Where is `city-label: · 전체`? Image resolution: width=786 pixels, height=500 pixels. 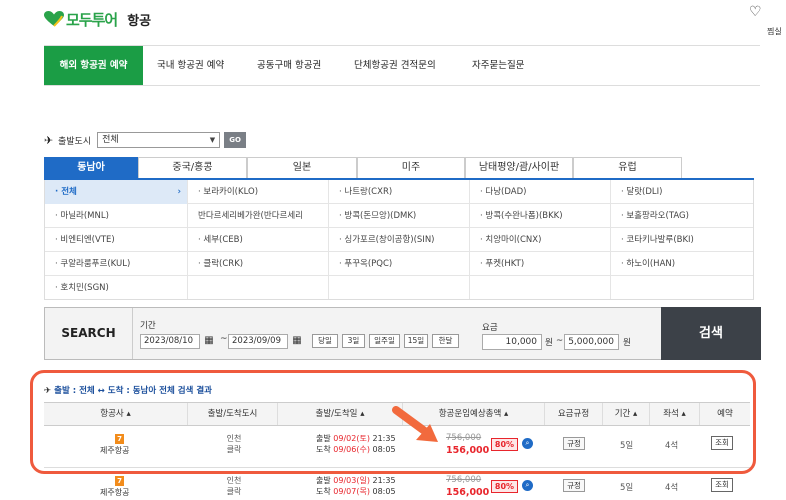 city-label: · 전체 is located at coordinates (66, 192).